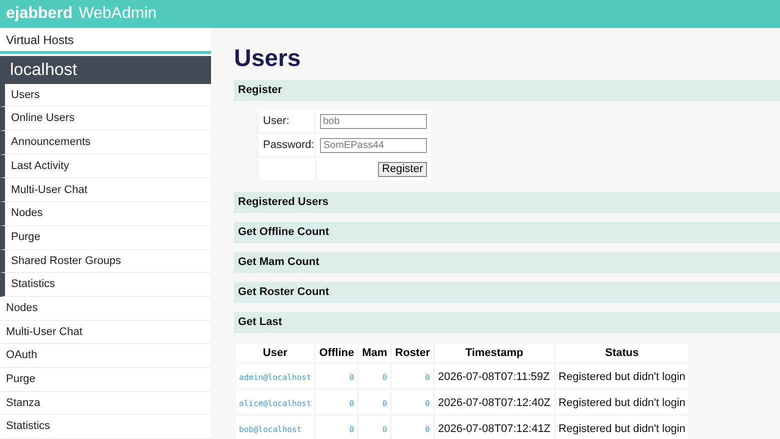 This screenshot has height=439, width=780. I want to click on sidebar-link: Online Users, so click(43, 118).